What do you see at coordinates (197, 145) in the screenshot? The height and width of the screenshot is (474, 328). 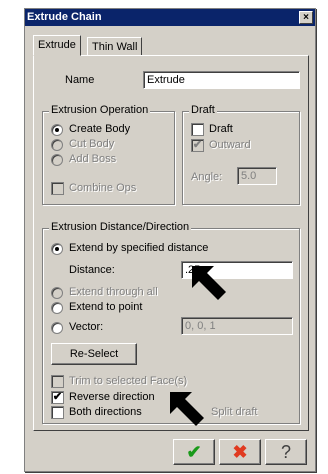 I see `outward-checkbox: ✔` at bounding box center [197, 145].